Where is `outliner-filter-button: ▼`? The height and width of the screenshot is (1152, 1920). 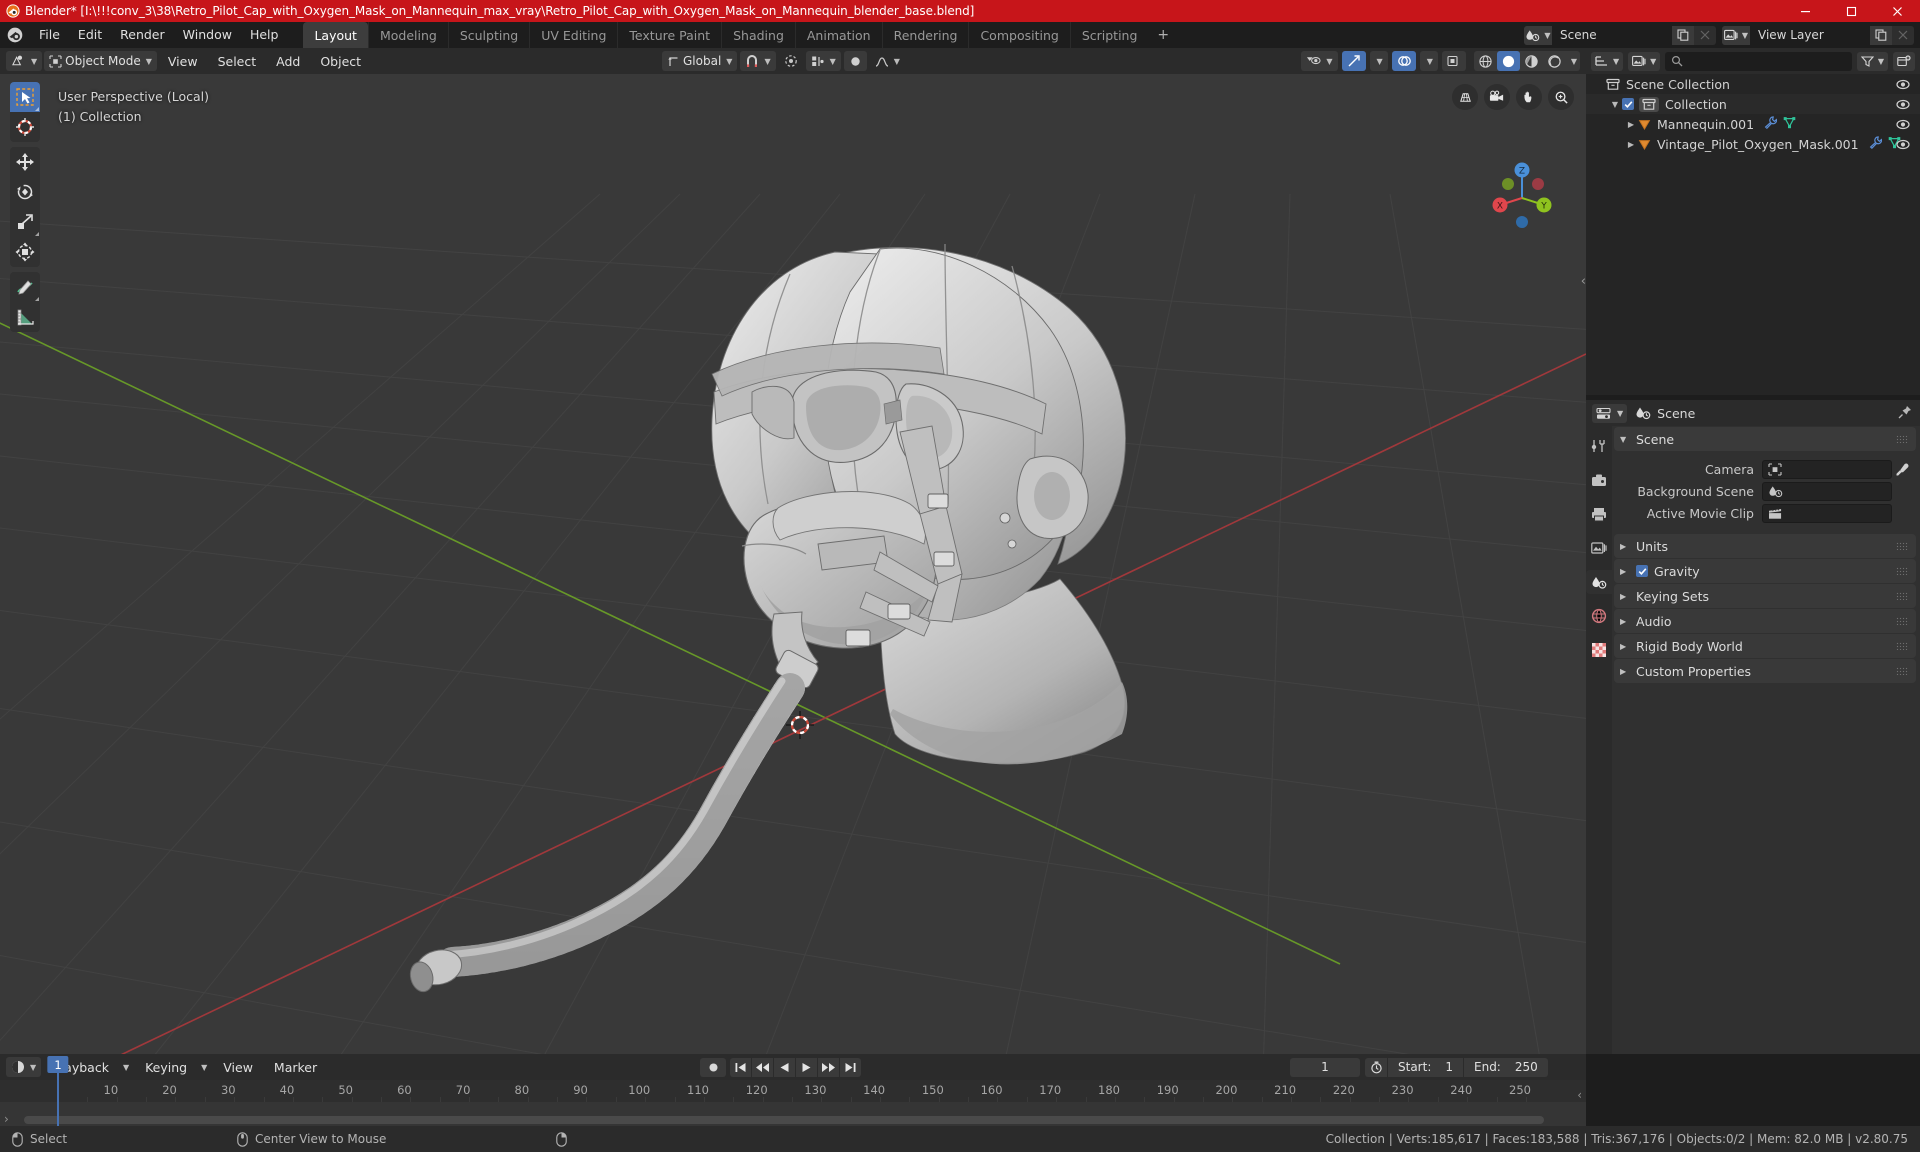 outliner-filter-button: ▼ is located at coordinates (1872, 61).